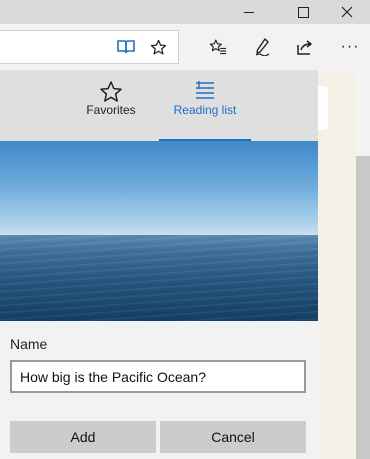 Image resolution: width=370 pixels, height=459 pixels. What do you see at coordinates (29, 344) in the screenshot?
I see `name-label: Name` at bounding box center [29, 344].